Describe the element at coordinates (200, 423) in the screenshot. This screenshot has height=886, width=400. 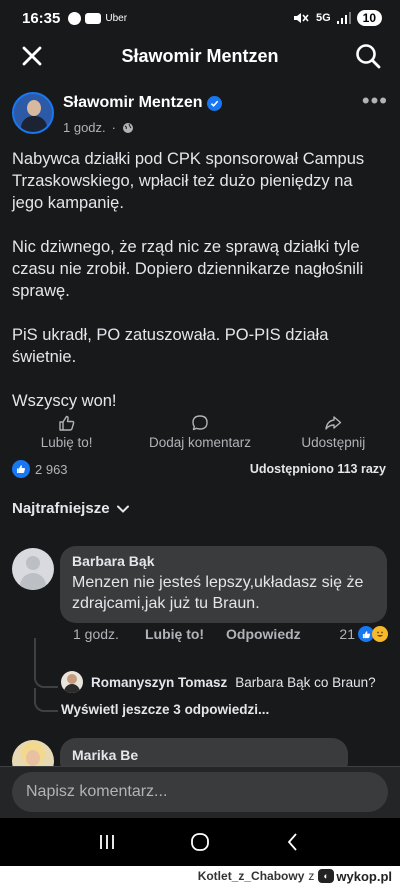
I see `comment-icon` at that location.